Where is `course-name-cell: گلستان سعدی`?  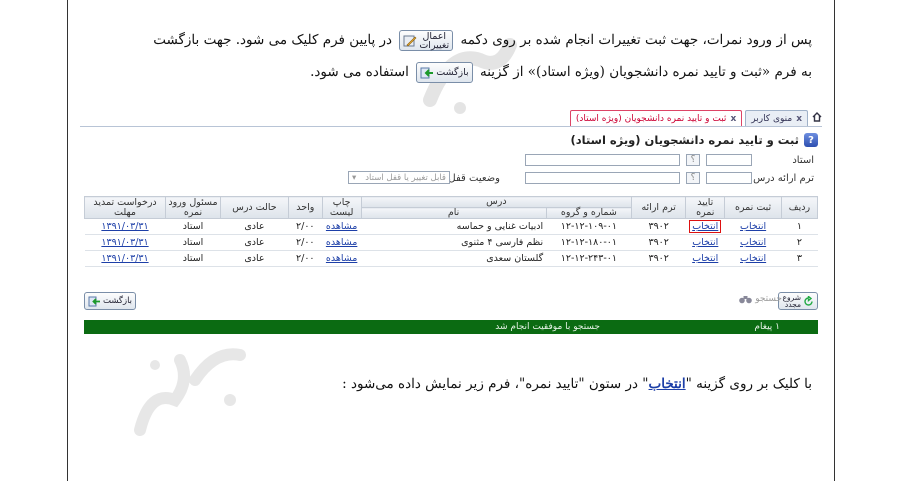 course-name-cell: گلستان سعدی is located at coordinates (454, 258).